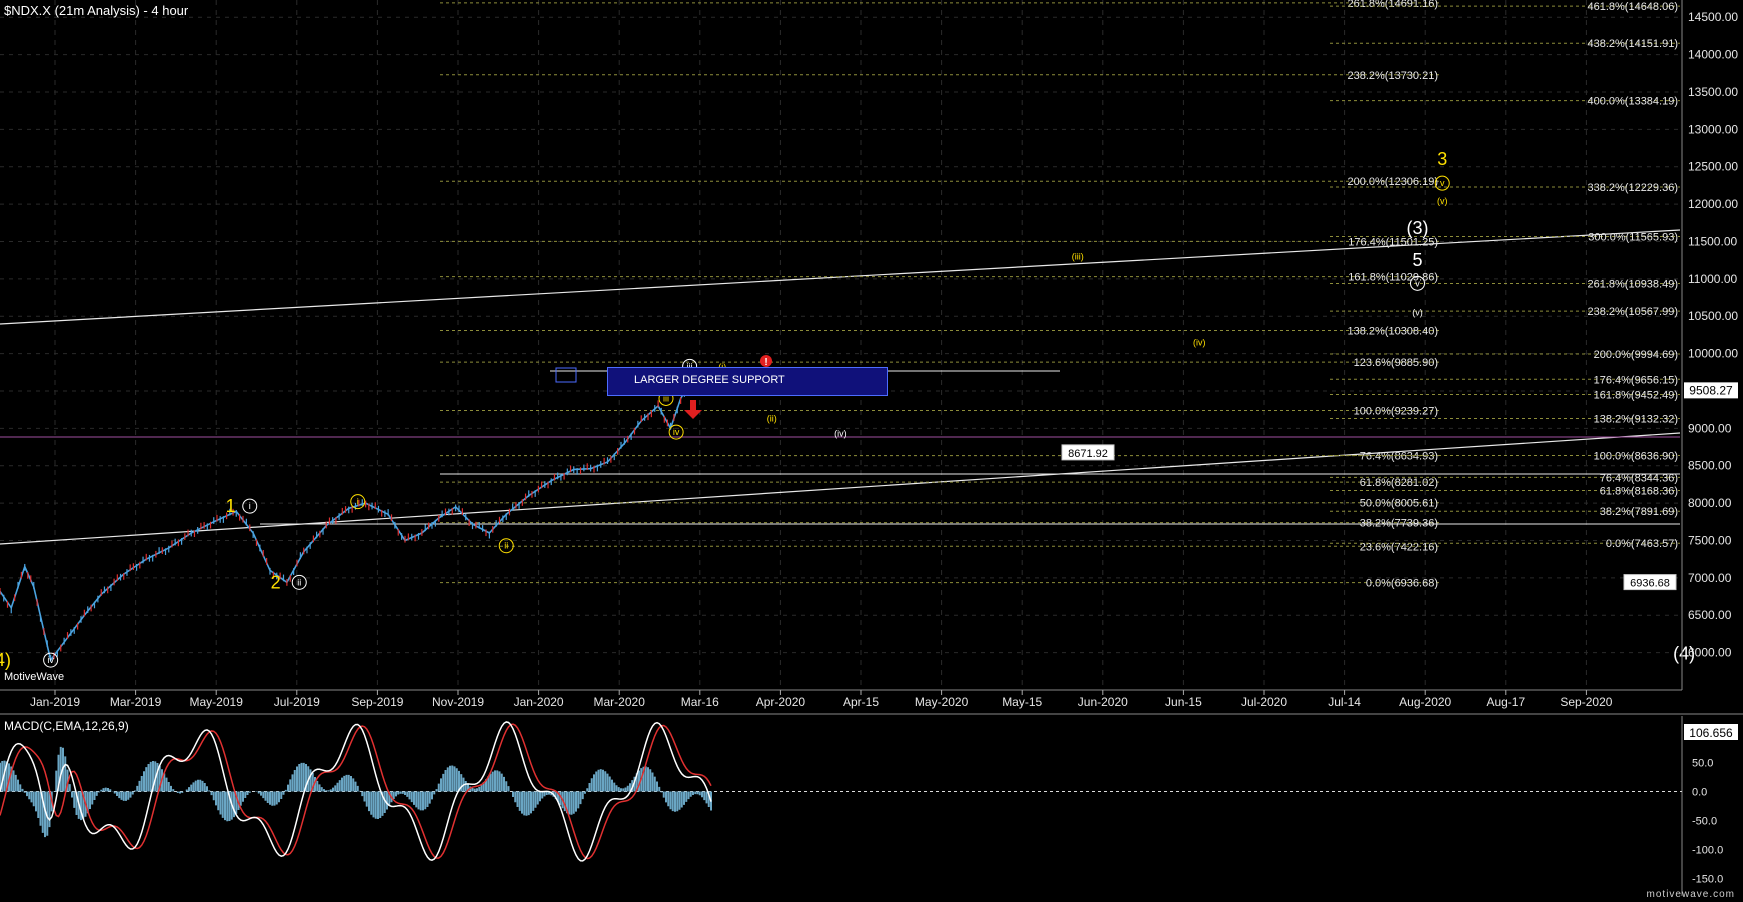 This screenshot has width=1743, height=902. Describe the element at coordinates (620, 702) in the screenshot. I see `time-tick-label: Mar-2020` at that location.